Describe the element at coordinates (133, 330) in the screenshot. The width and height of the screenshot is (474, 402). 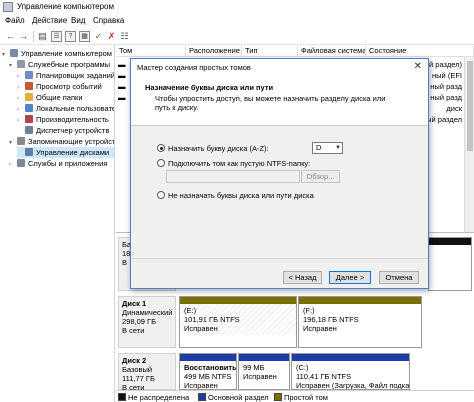
I see `disk-status: В сети` at that location.